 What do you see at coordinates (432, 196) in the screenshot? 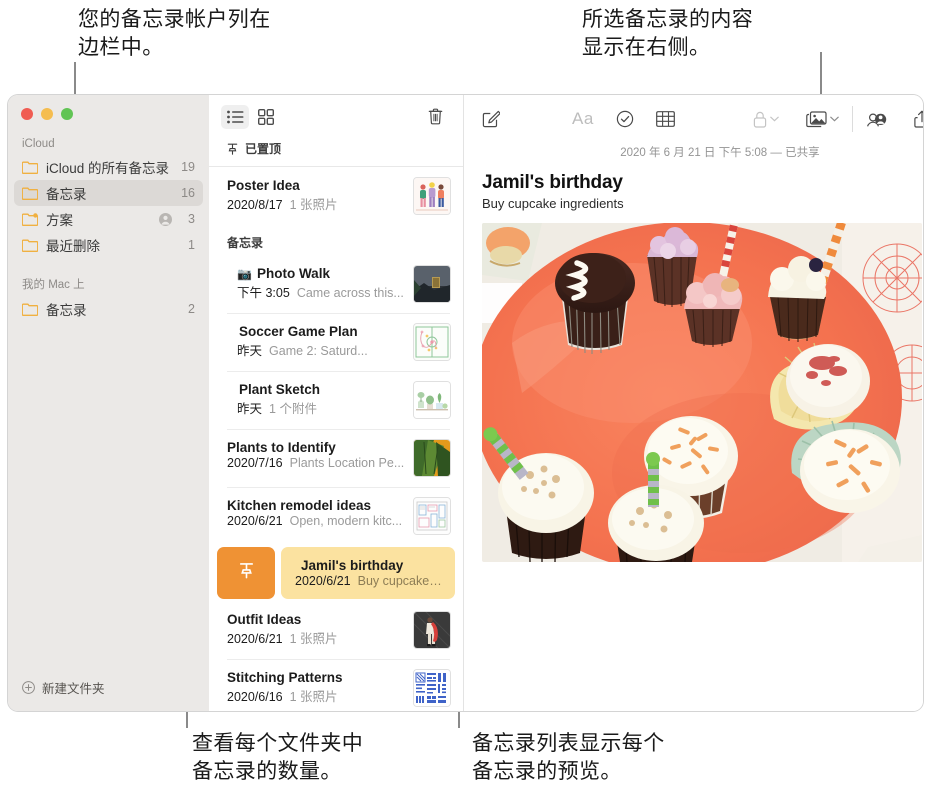
I see `note-thumbnail-people-illustration` at bounding box center [432, 196].